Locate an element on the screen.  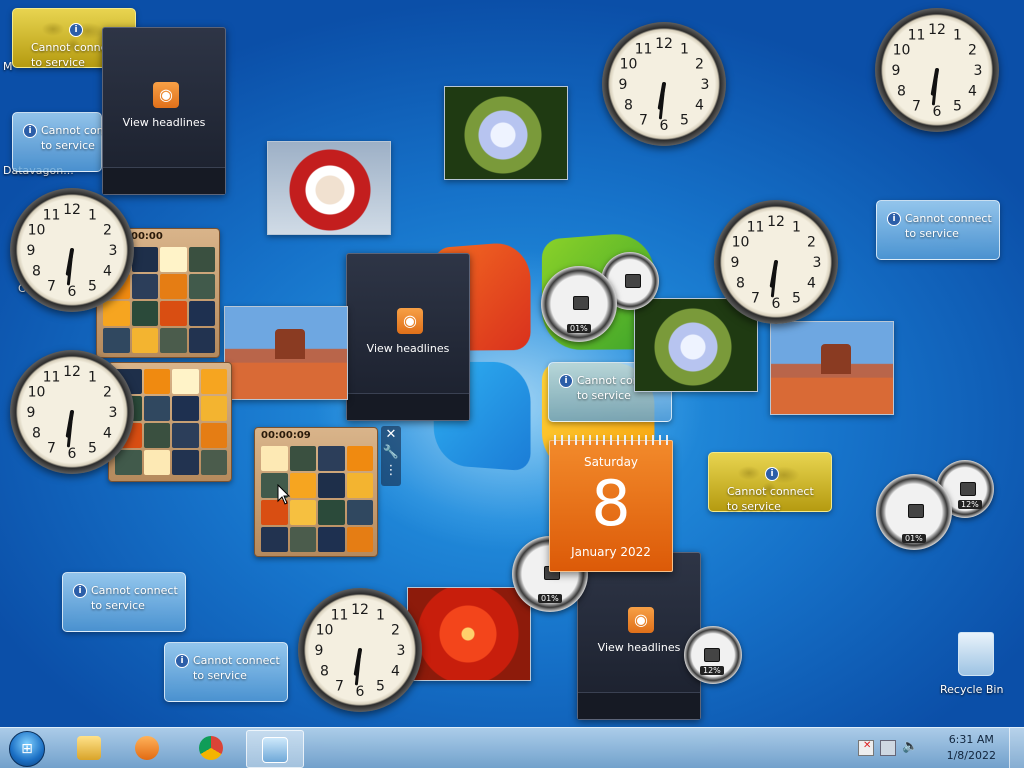
media-player-icon is located at coordinates (147, 748).